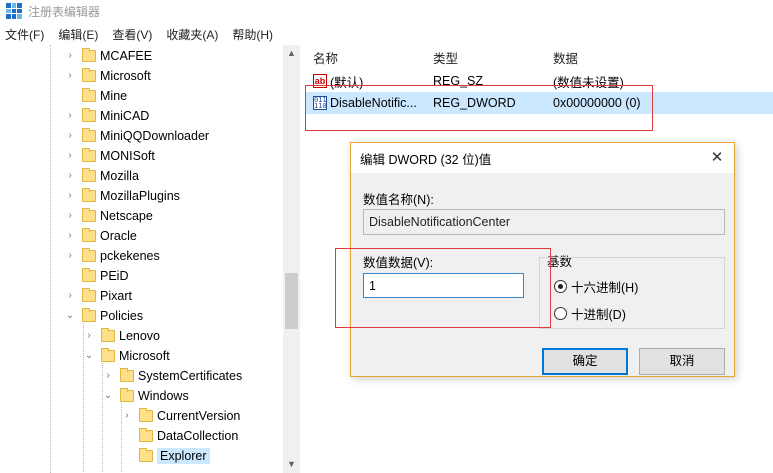 This screenshot has height=473, width=773. I want to click on tree-item: › Oracle, so click(100, 236).